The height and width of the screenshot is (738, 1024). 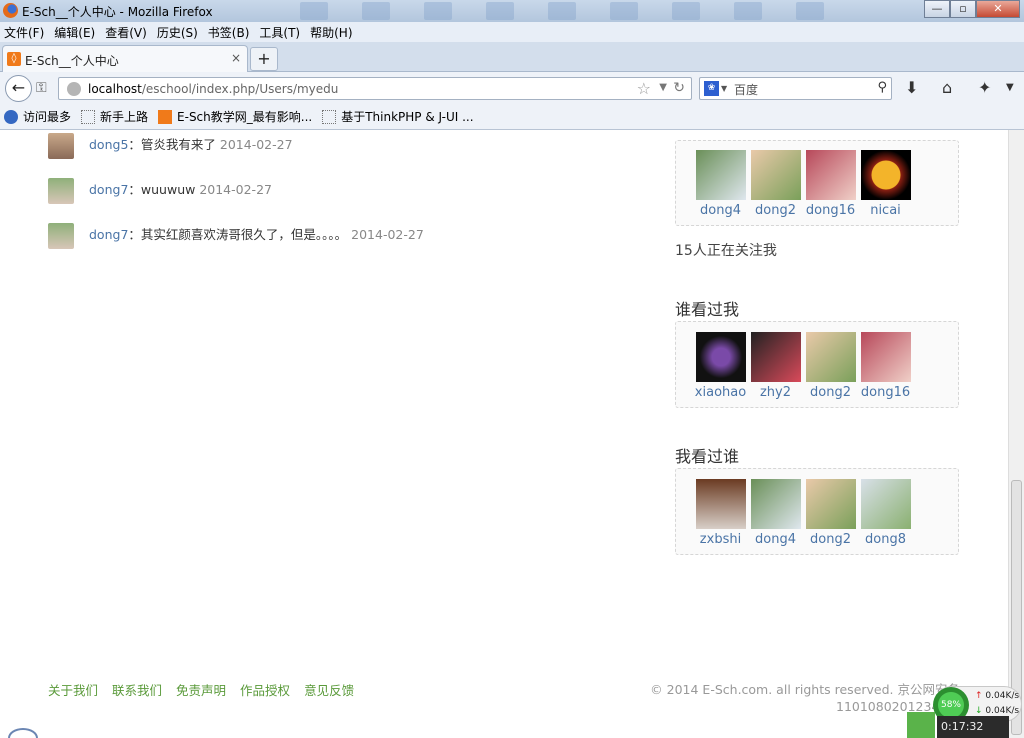 What do you see at coordinates (882, 87) in the screenshot?
I see `search-icon: ⚲` at bounding box center [882, 87].